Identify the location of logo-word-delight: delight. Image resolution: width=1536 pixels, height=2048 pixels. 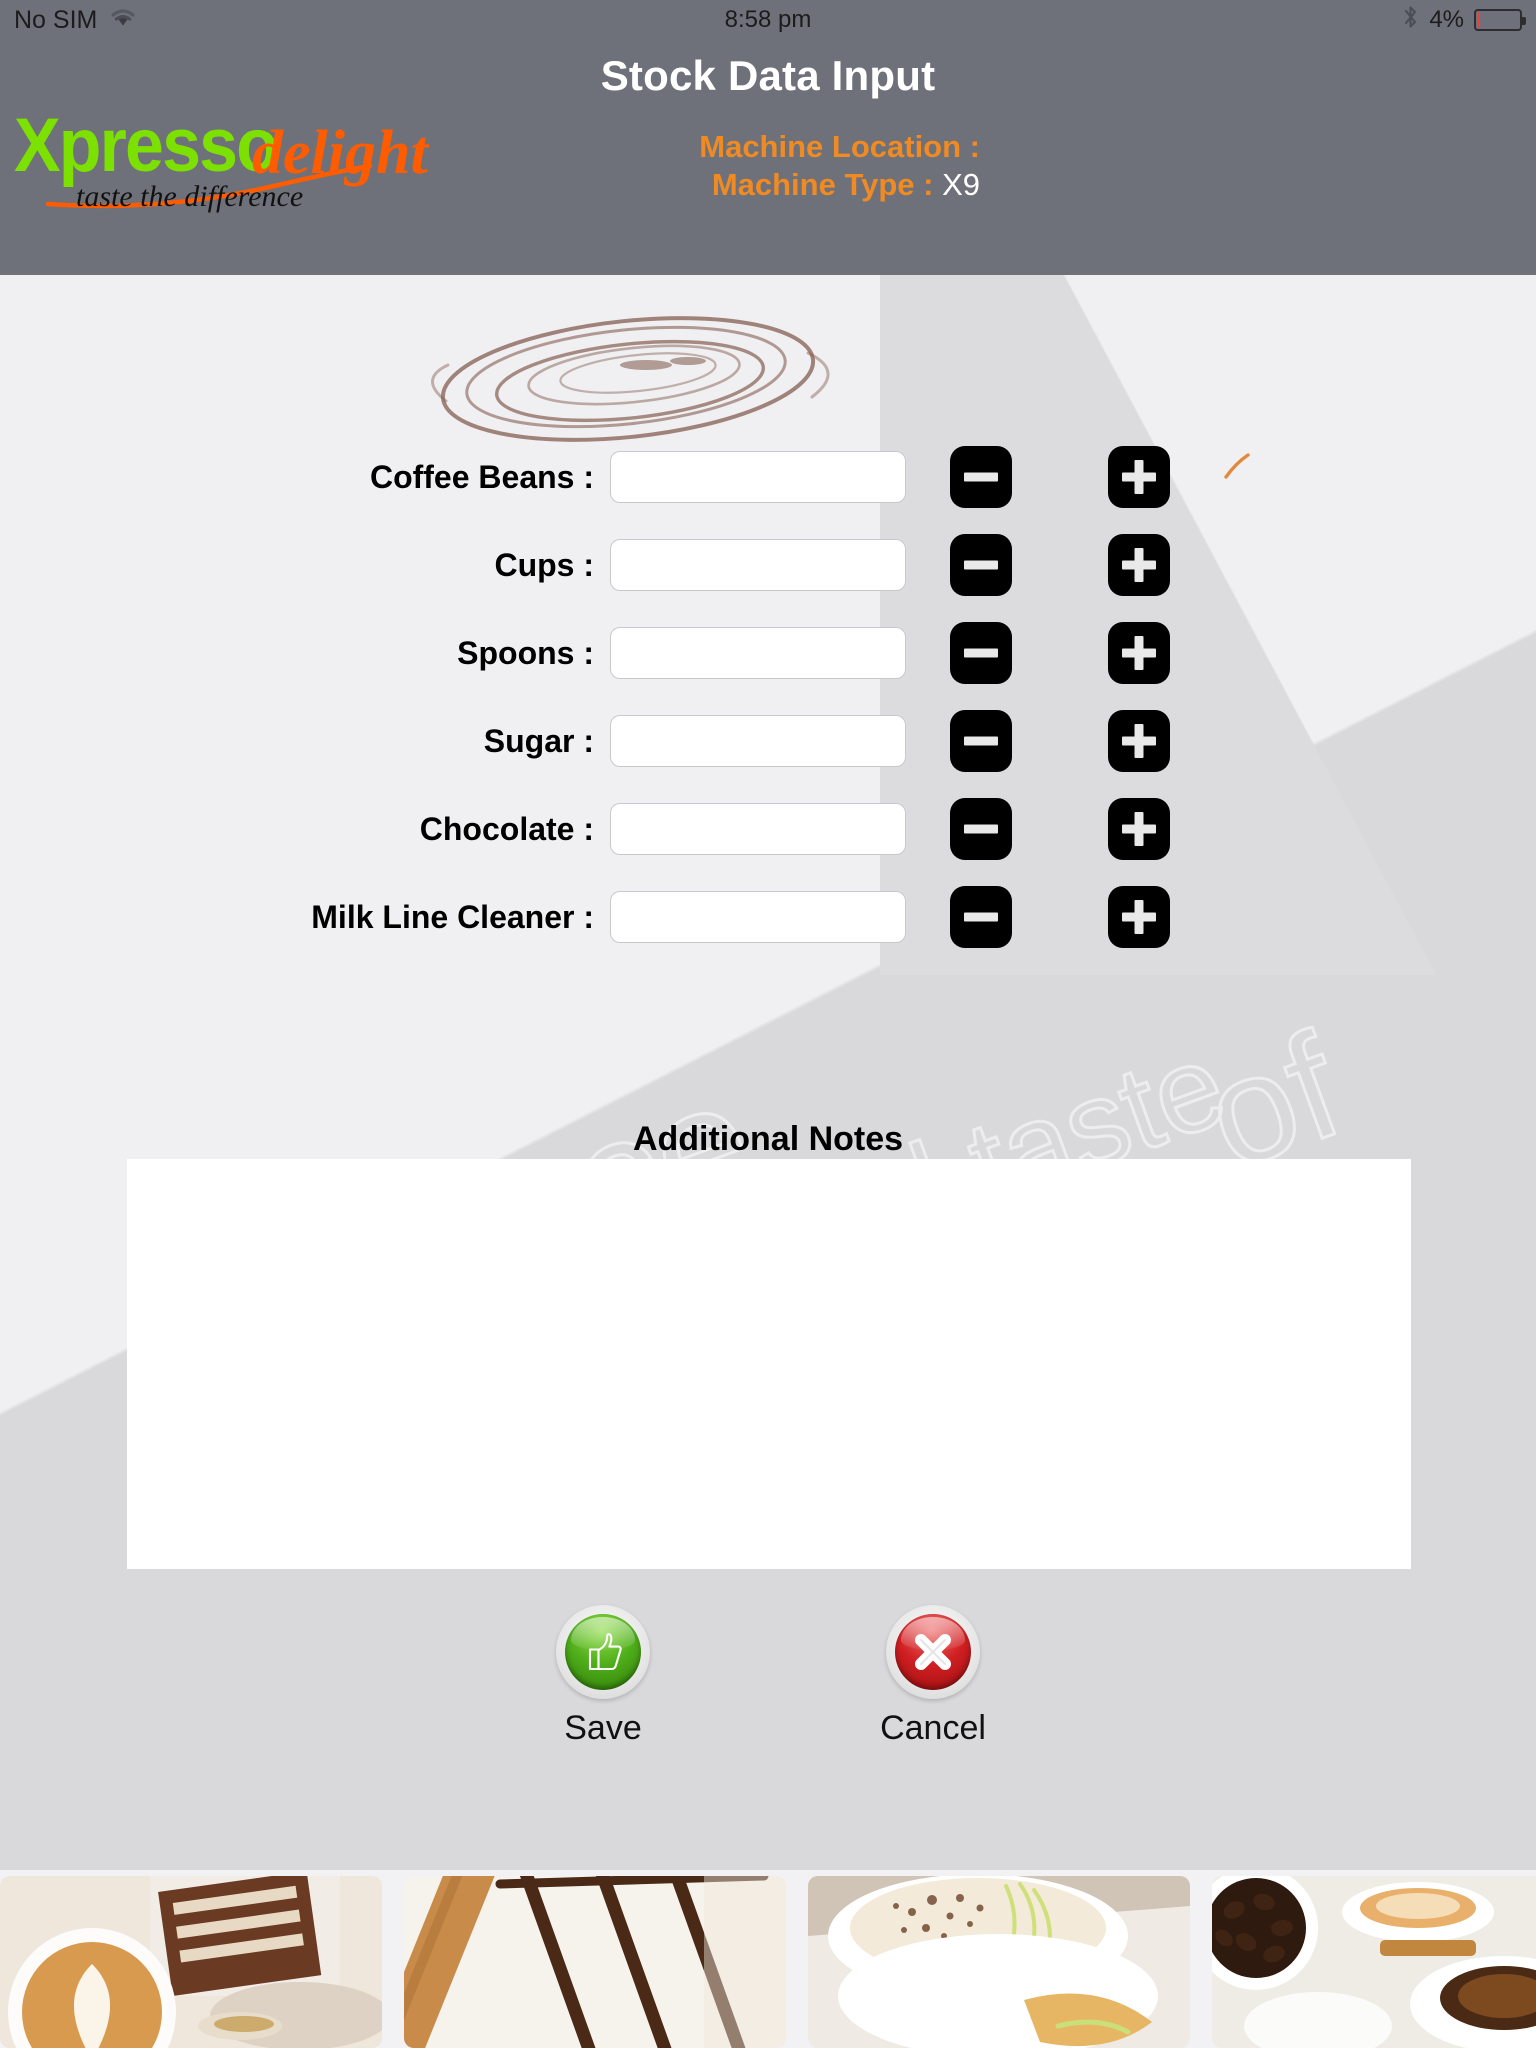
(340, 153).